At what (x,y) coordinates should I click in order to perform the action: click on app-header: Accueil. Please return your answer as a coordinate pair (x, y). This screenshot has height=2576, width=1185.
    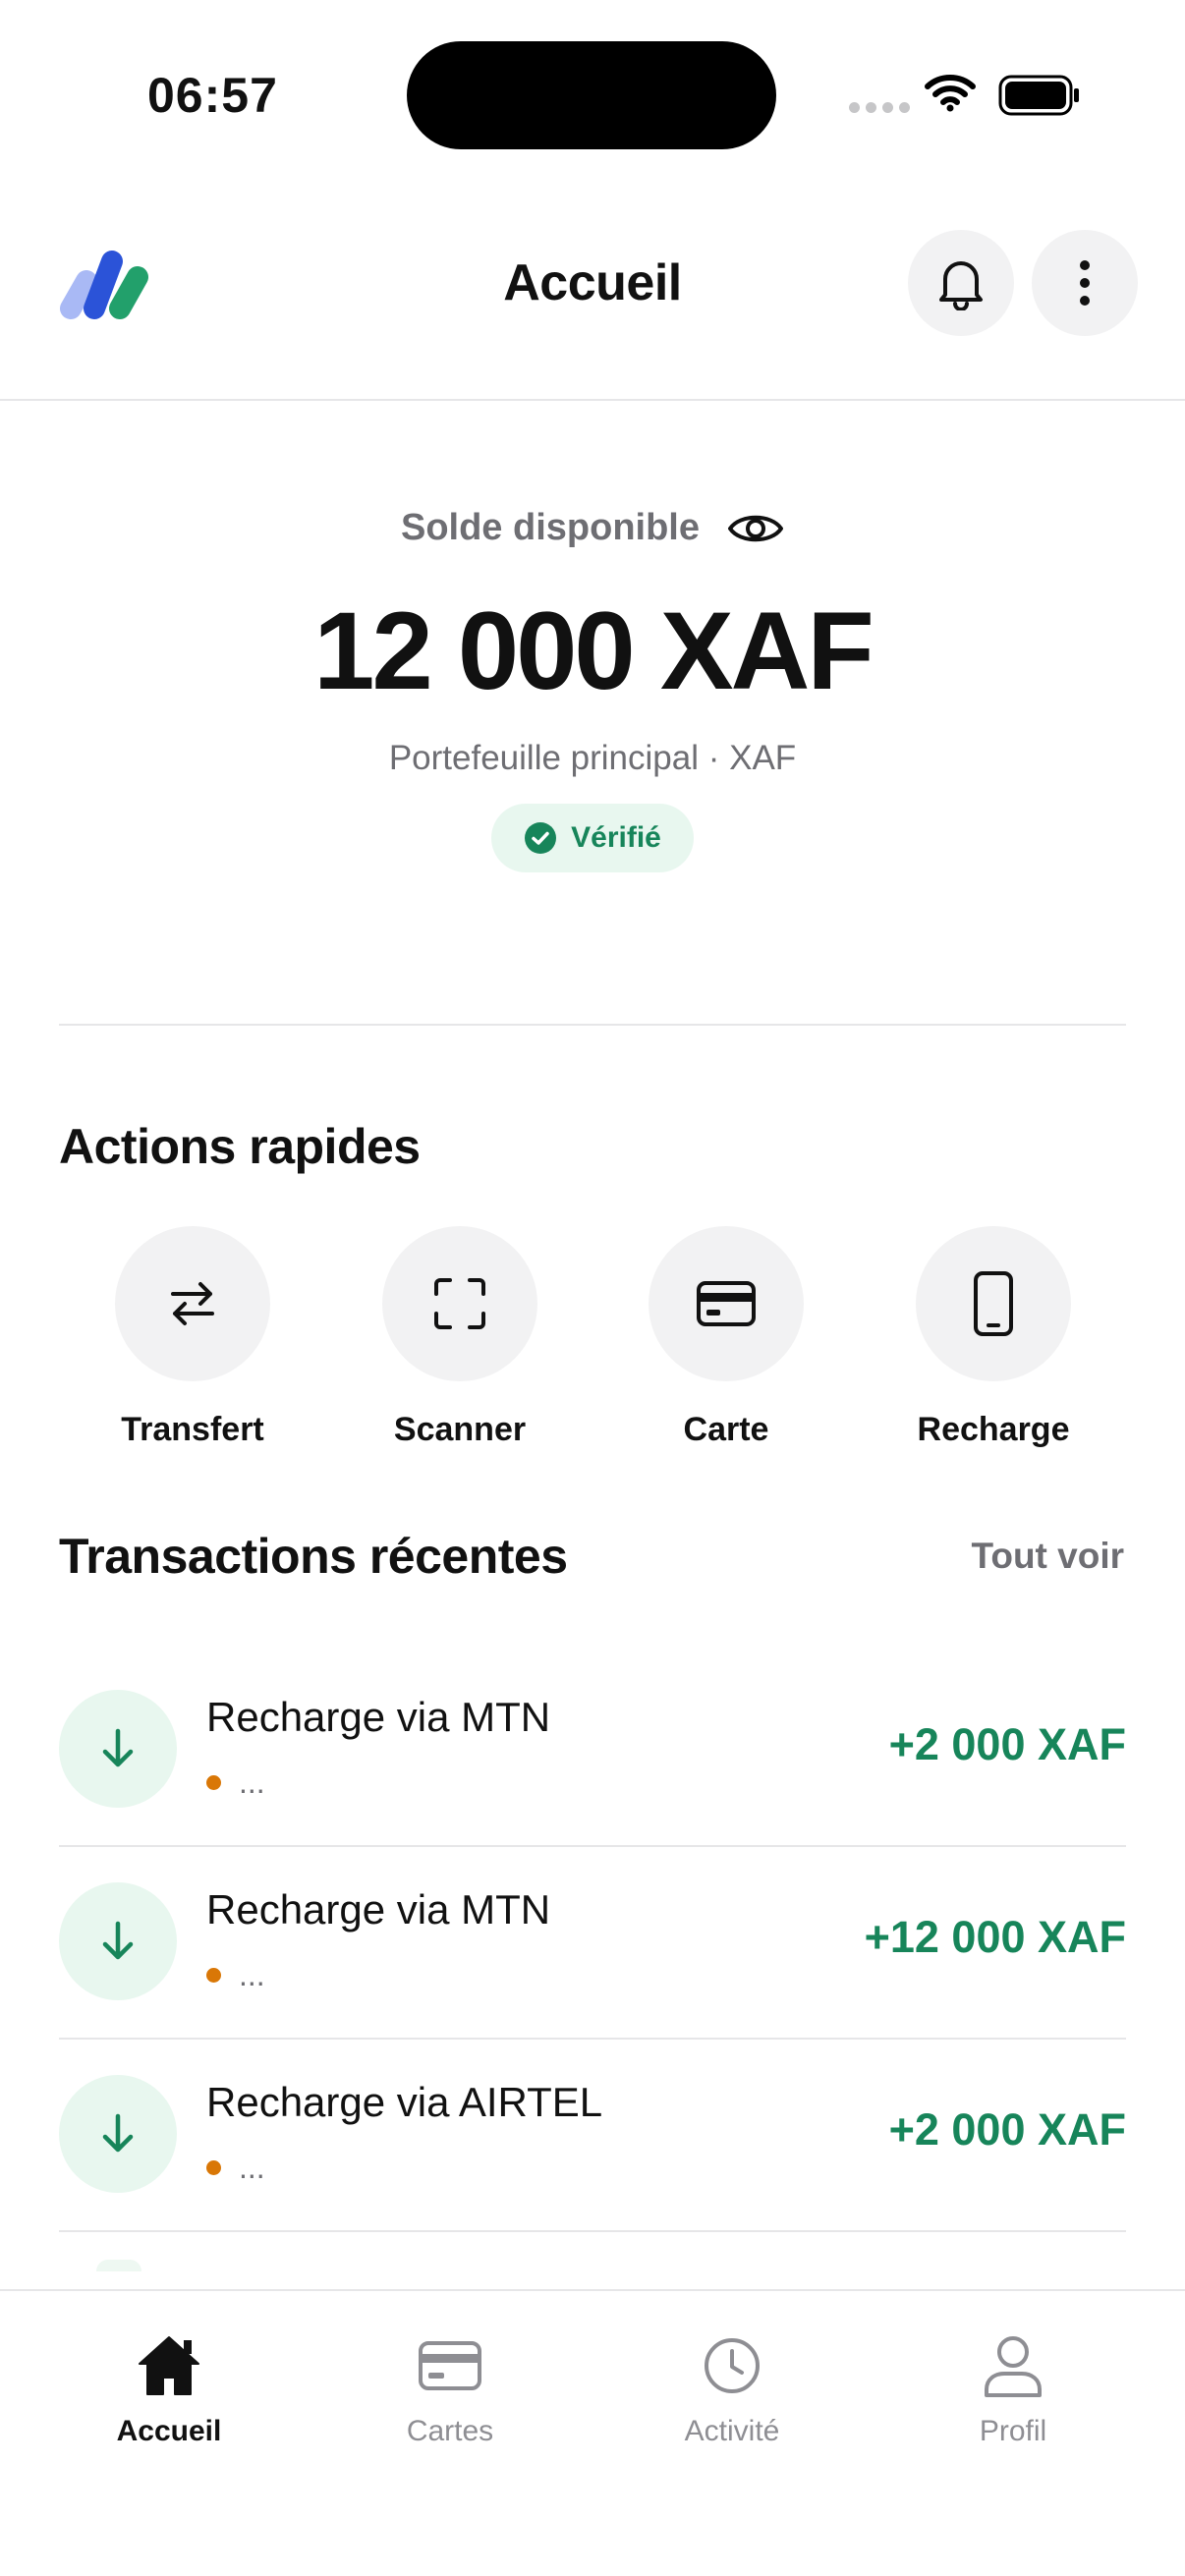
    Looking at the image, I should click on (592, 298).